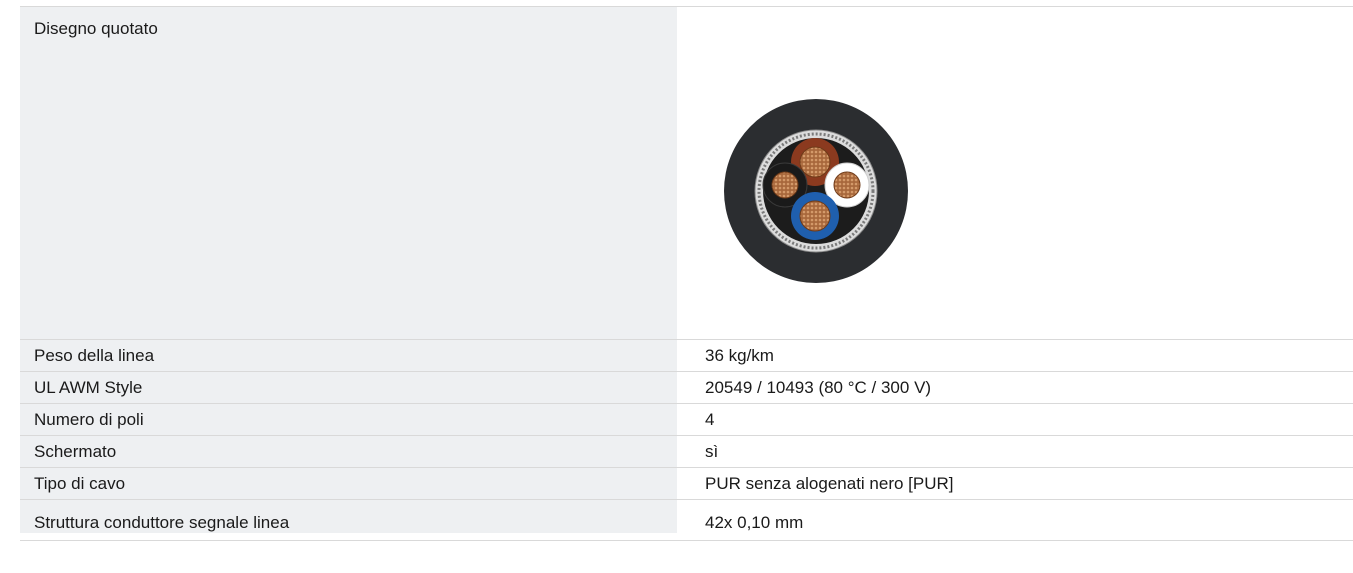  What do you see at coordinates (1015, 355) in the screenshot?
I see `row-value: 36 kg/km` at bounding box center [1015, 355].